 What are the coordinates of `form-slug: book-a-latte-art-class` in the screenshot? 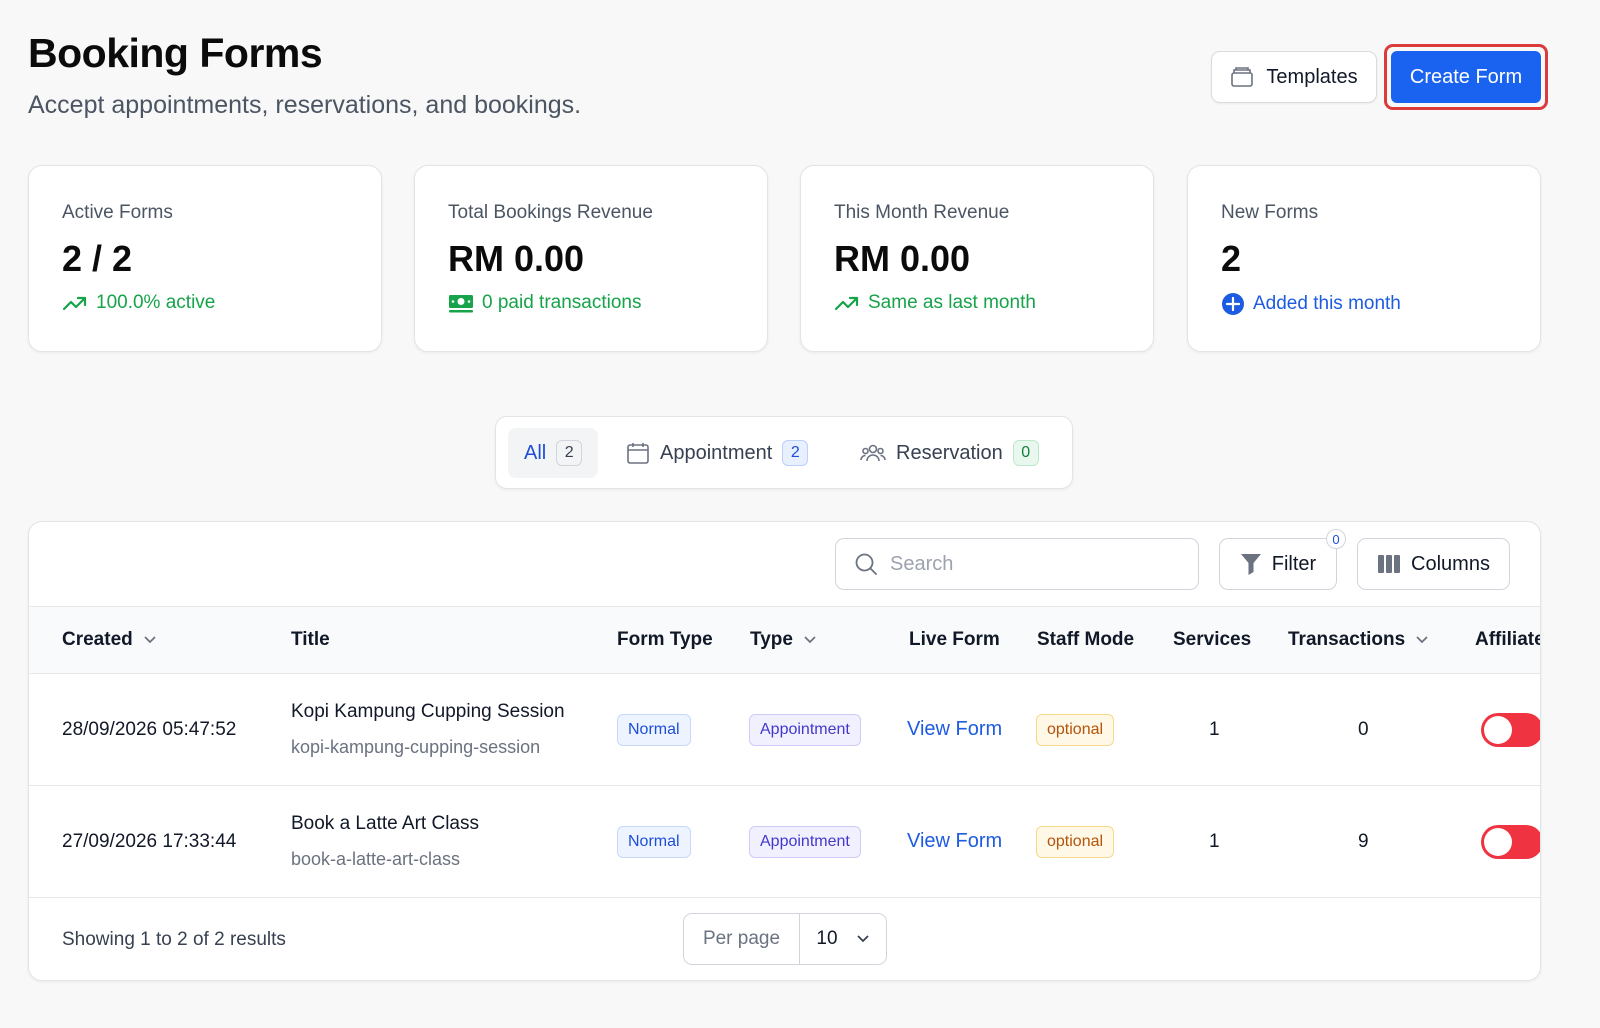 It's located at (376, 859).